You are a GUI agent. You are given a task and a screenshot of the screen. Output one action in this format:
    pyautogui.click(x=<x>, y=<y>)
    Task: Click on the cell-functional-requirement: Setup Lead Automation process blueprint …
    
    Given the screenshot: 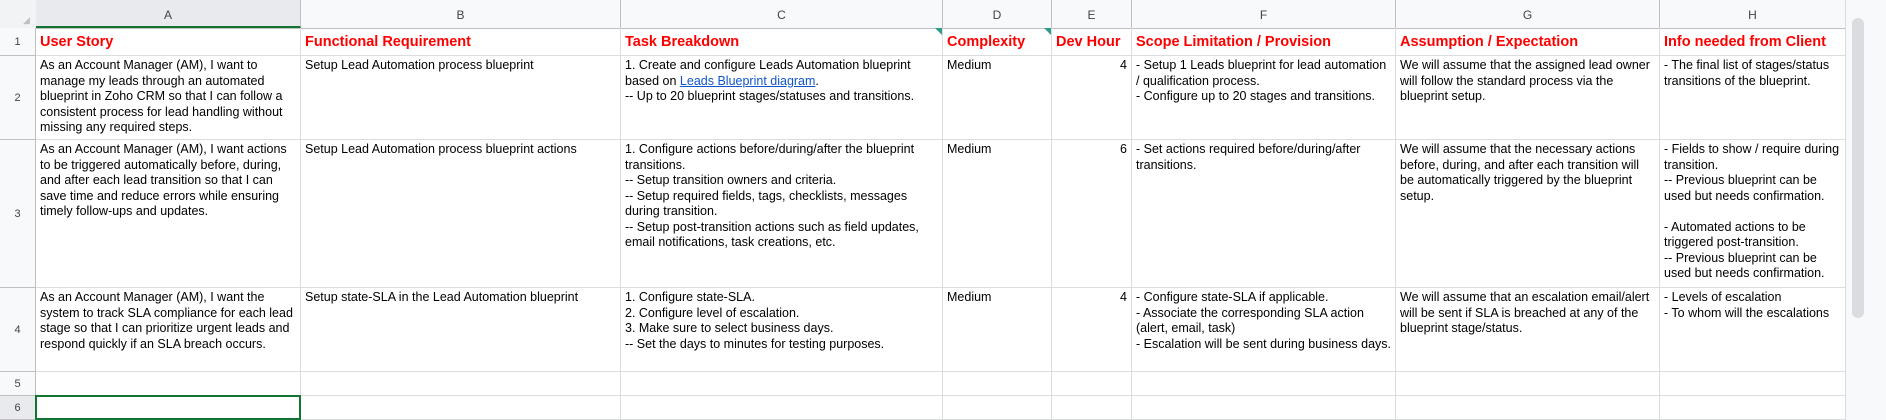 What is the action you would take?
    pyautogui.click(x=461, y=214)
    